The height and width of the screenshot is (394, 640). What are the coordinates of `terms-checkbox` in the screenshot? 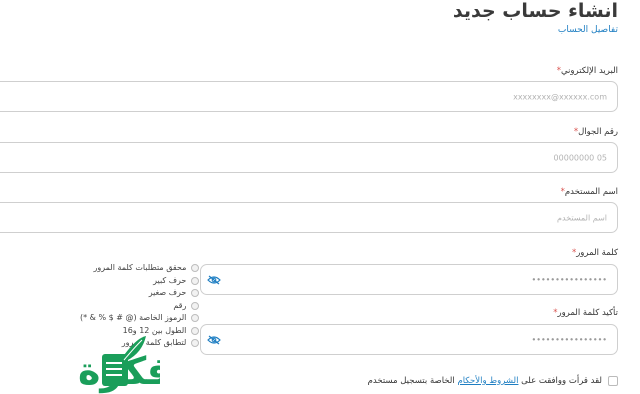 It's located at (613, 381).